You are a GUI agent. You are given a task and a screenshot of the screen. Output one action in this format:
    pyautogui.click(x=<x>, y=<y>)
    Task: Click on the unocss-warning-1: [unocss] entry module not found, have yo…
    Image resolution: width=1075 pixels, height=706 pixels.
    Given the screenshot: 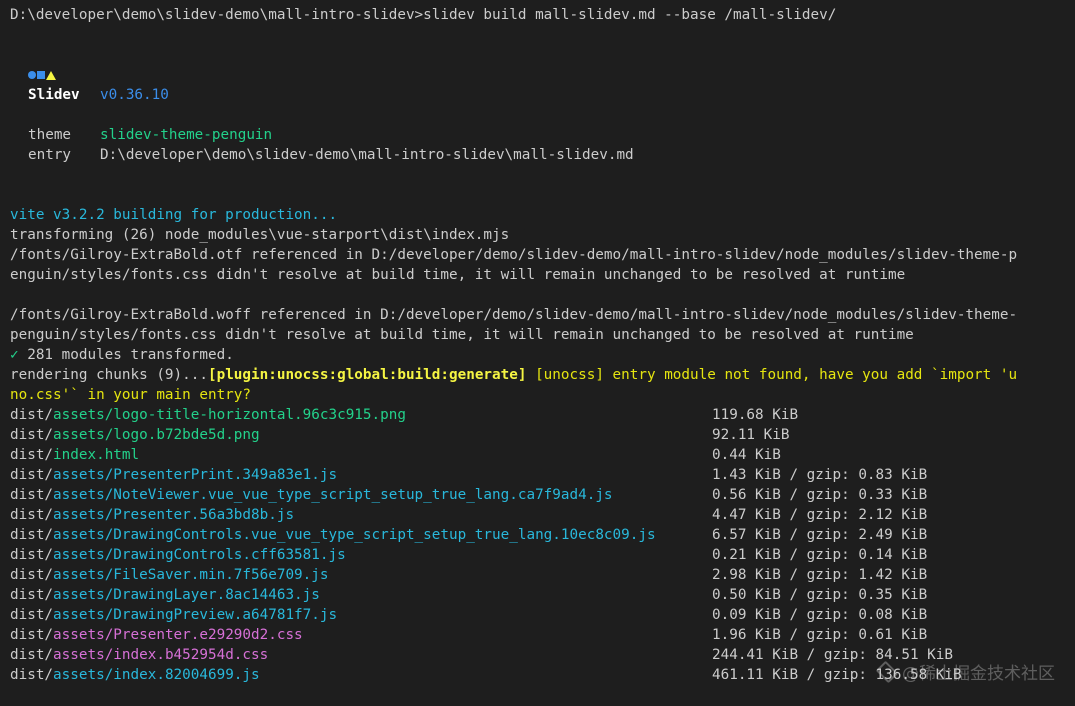 What is the action you would take?
    pyautogui.click(x=772, y=375)
    